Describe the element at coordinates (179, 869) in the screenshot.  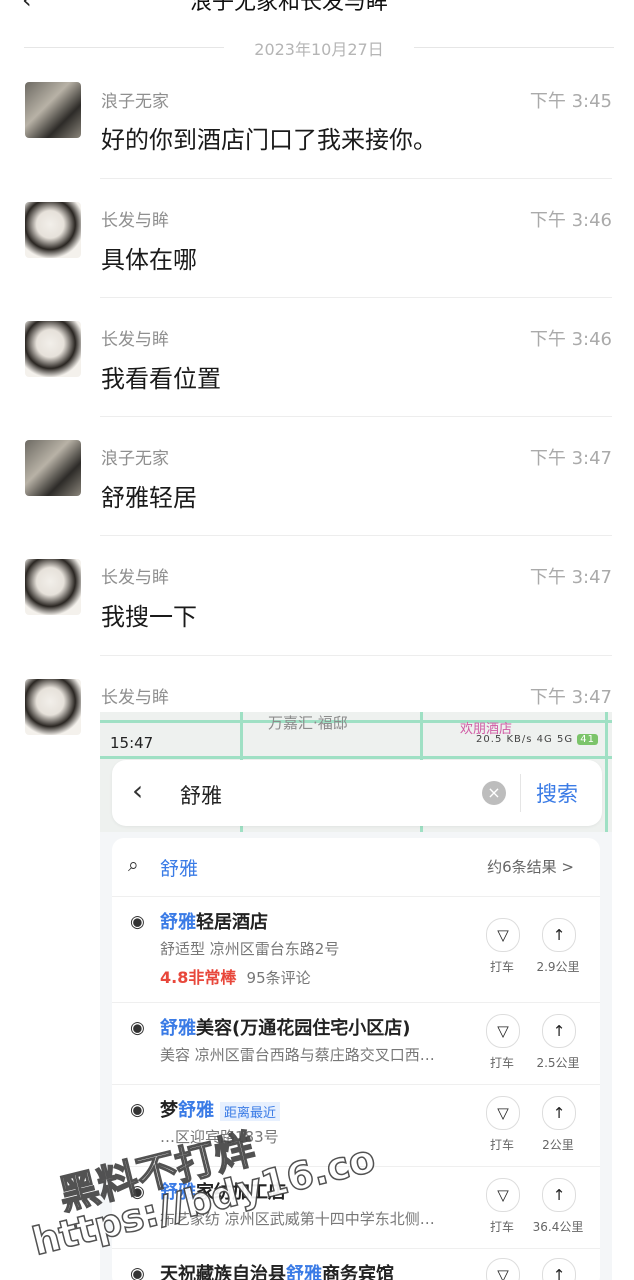
I see `results-keyword: 舒雅` at that location.